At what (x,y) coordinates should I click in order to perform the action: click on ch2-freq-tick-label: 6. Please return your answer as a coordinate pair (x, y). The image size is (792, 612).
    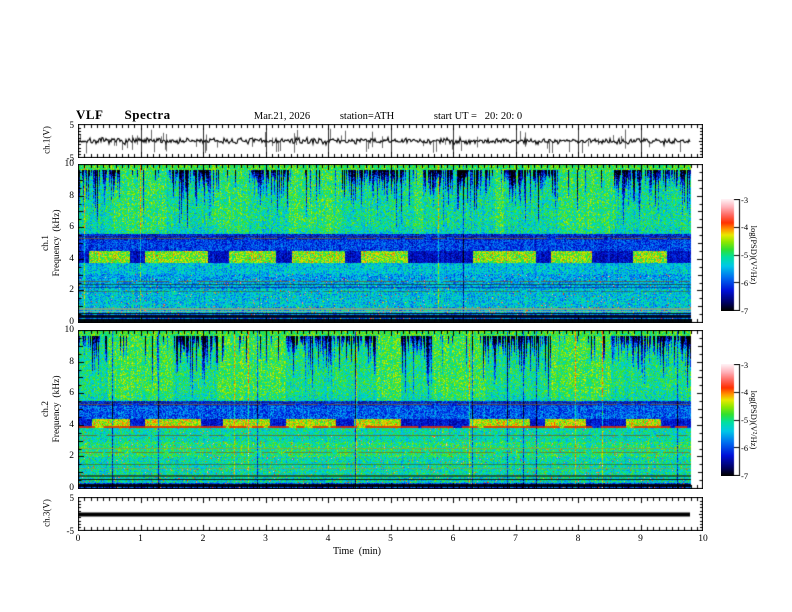
    Looking at the image, I should click on (71, 393).